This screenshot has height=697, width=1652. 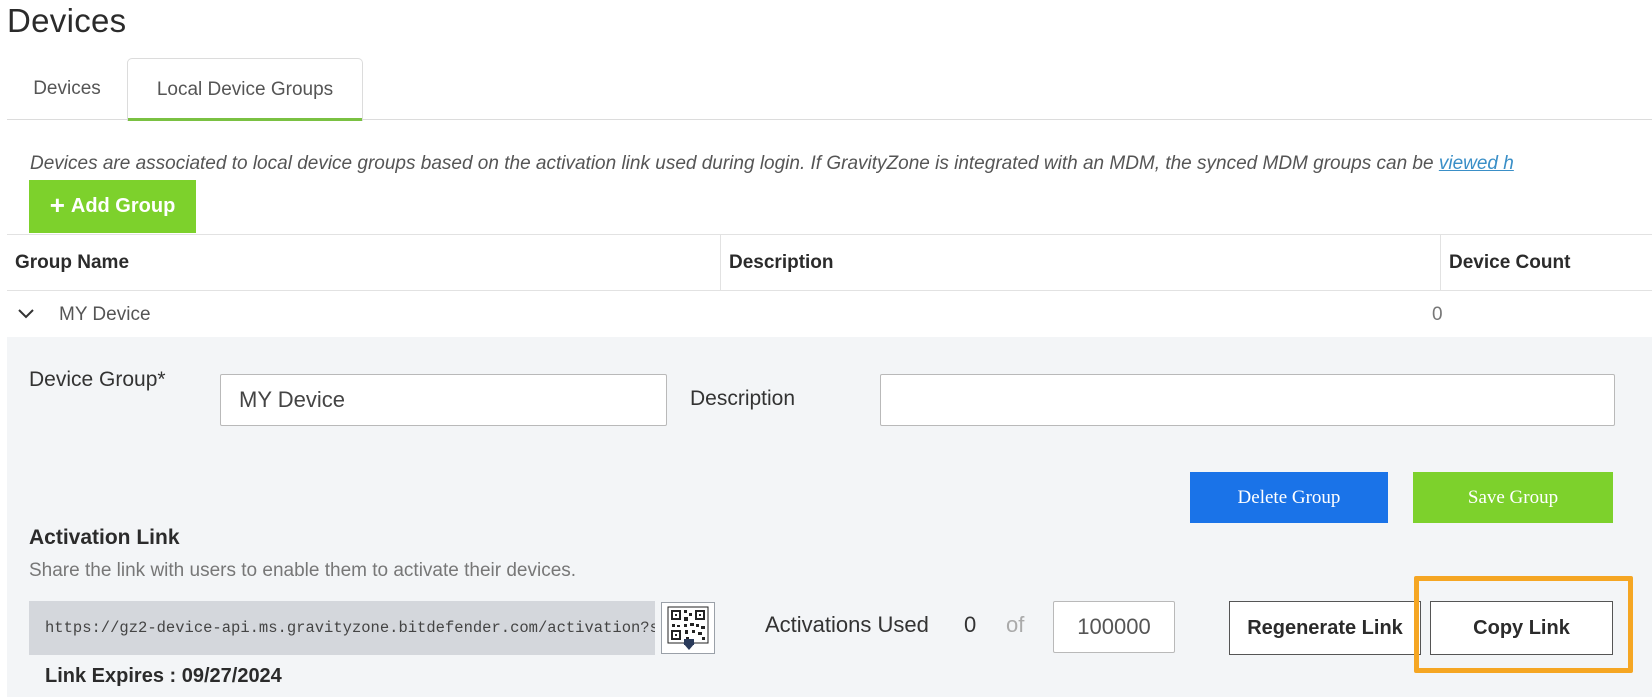 What do you see at coordinates (123, 206) in the screenshot?
I see `add-group-label: Add Group` at bounding box center [123, 206].